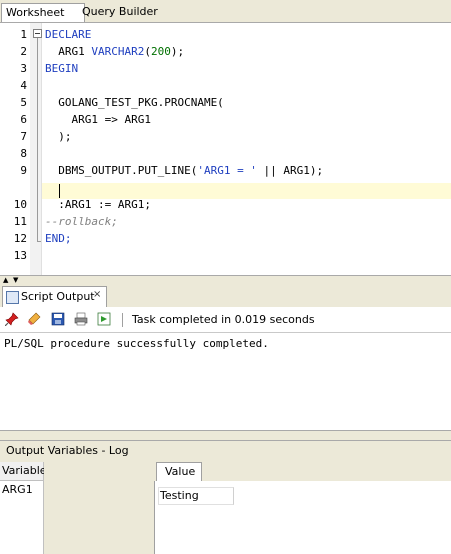 This screenshot has width=451, height=554. I want to click on tab-label: Script Output, so click(58, 296).